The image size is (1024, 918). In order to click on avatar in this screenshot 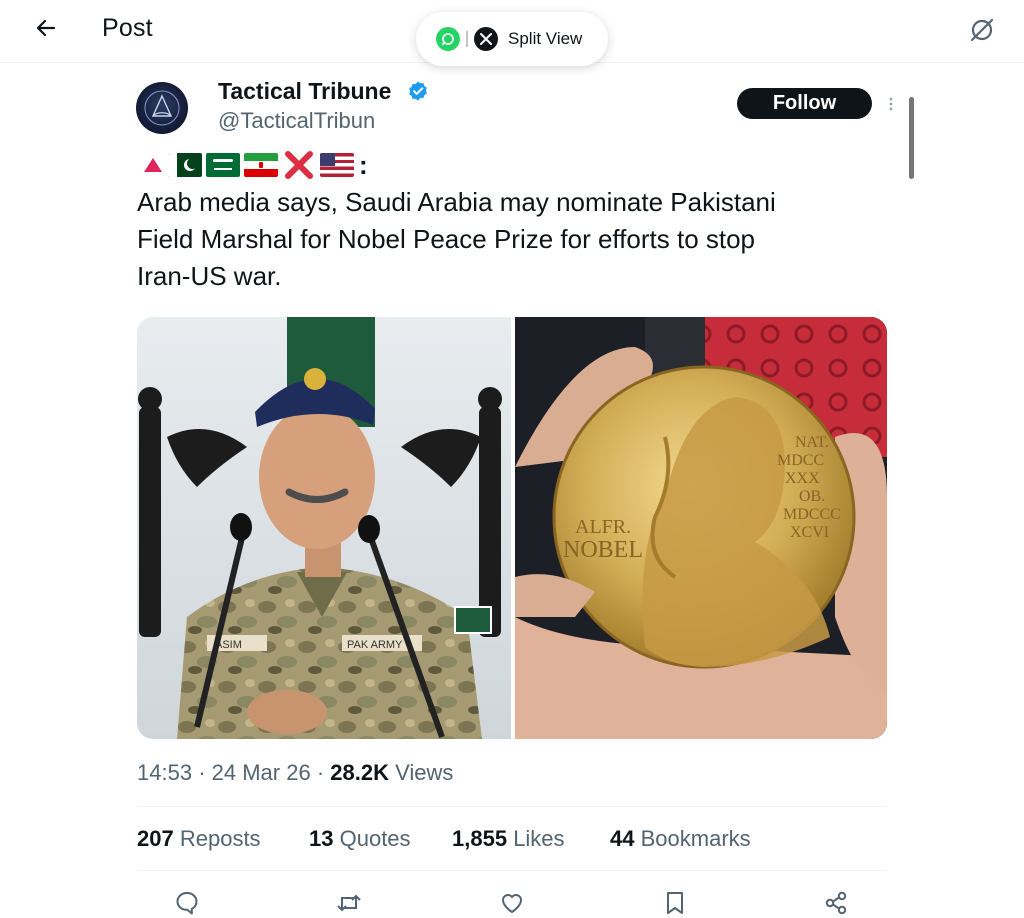, I will do `click(162, 108)`.